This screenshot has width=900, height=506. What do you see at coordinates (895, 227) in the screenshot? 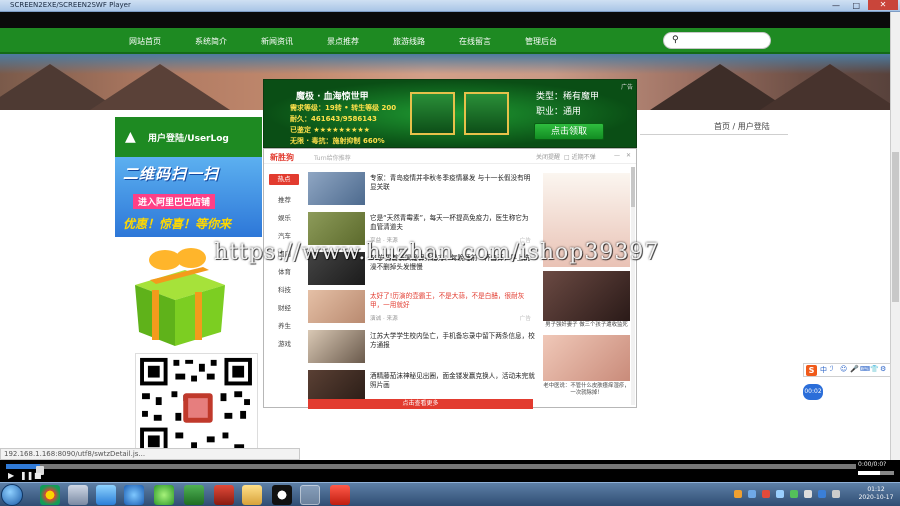
I see `scrollbar-thumb` at bounding box center [895, 227].